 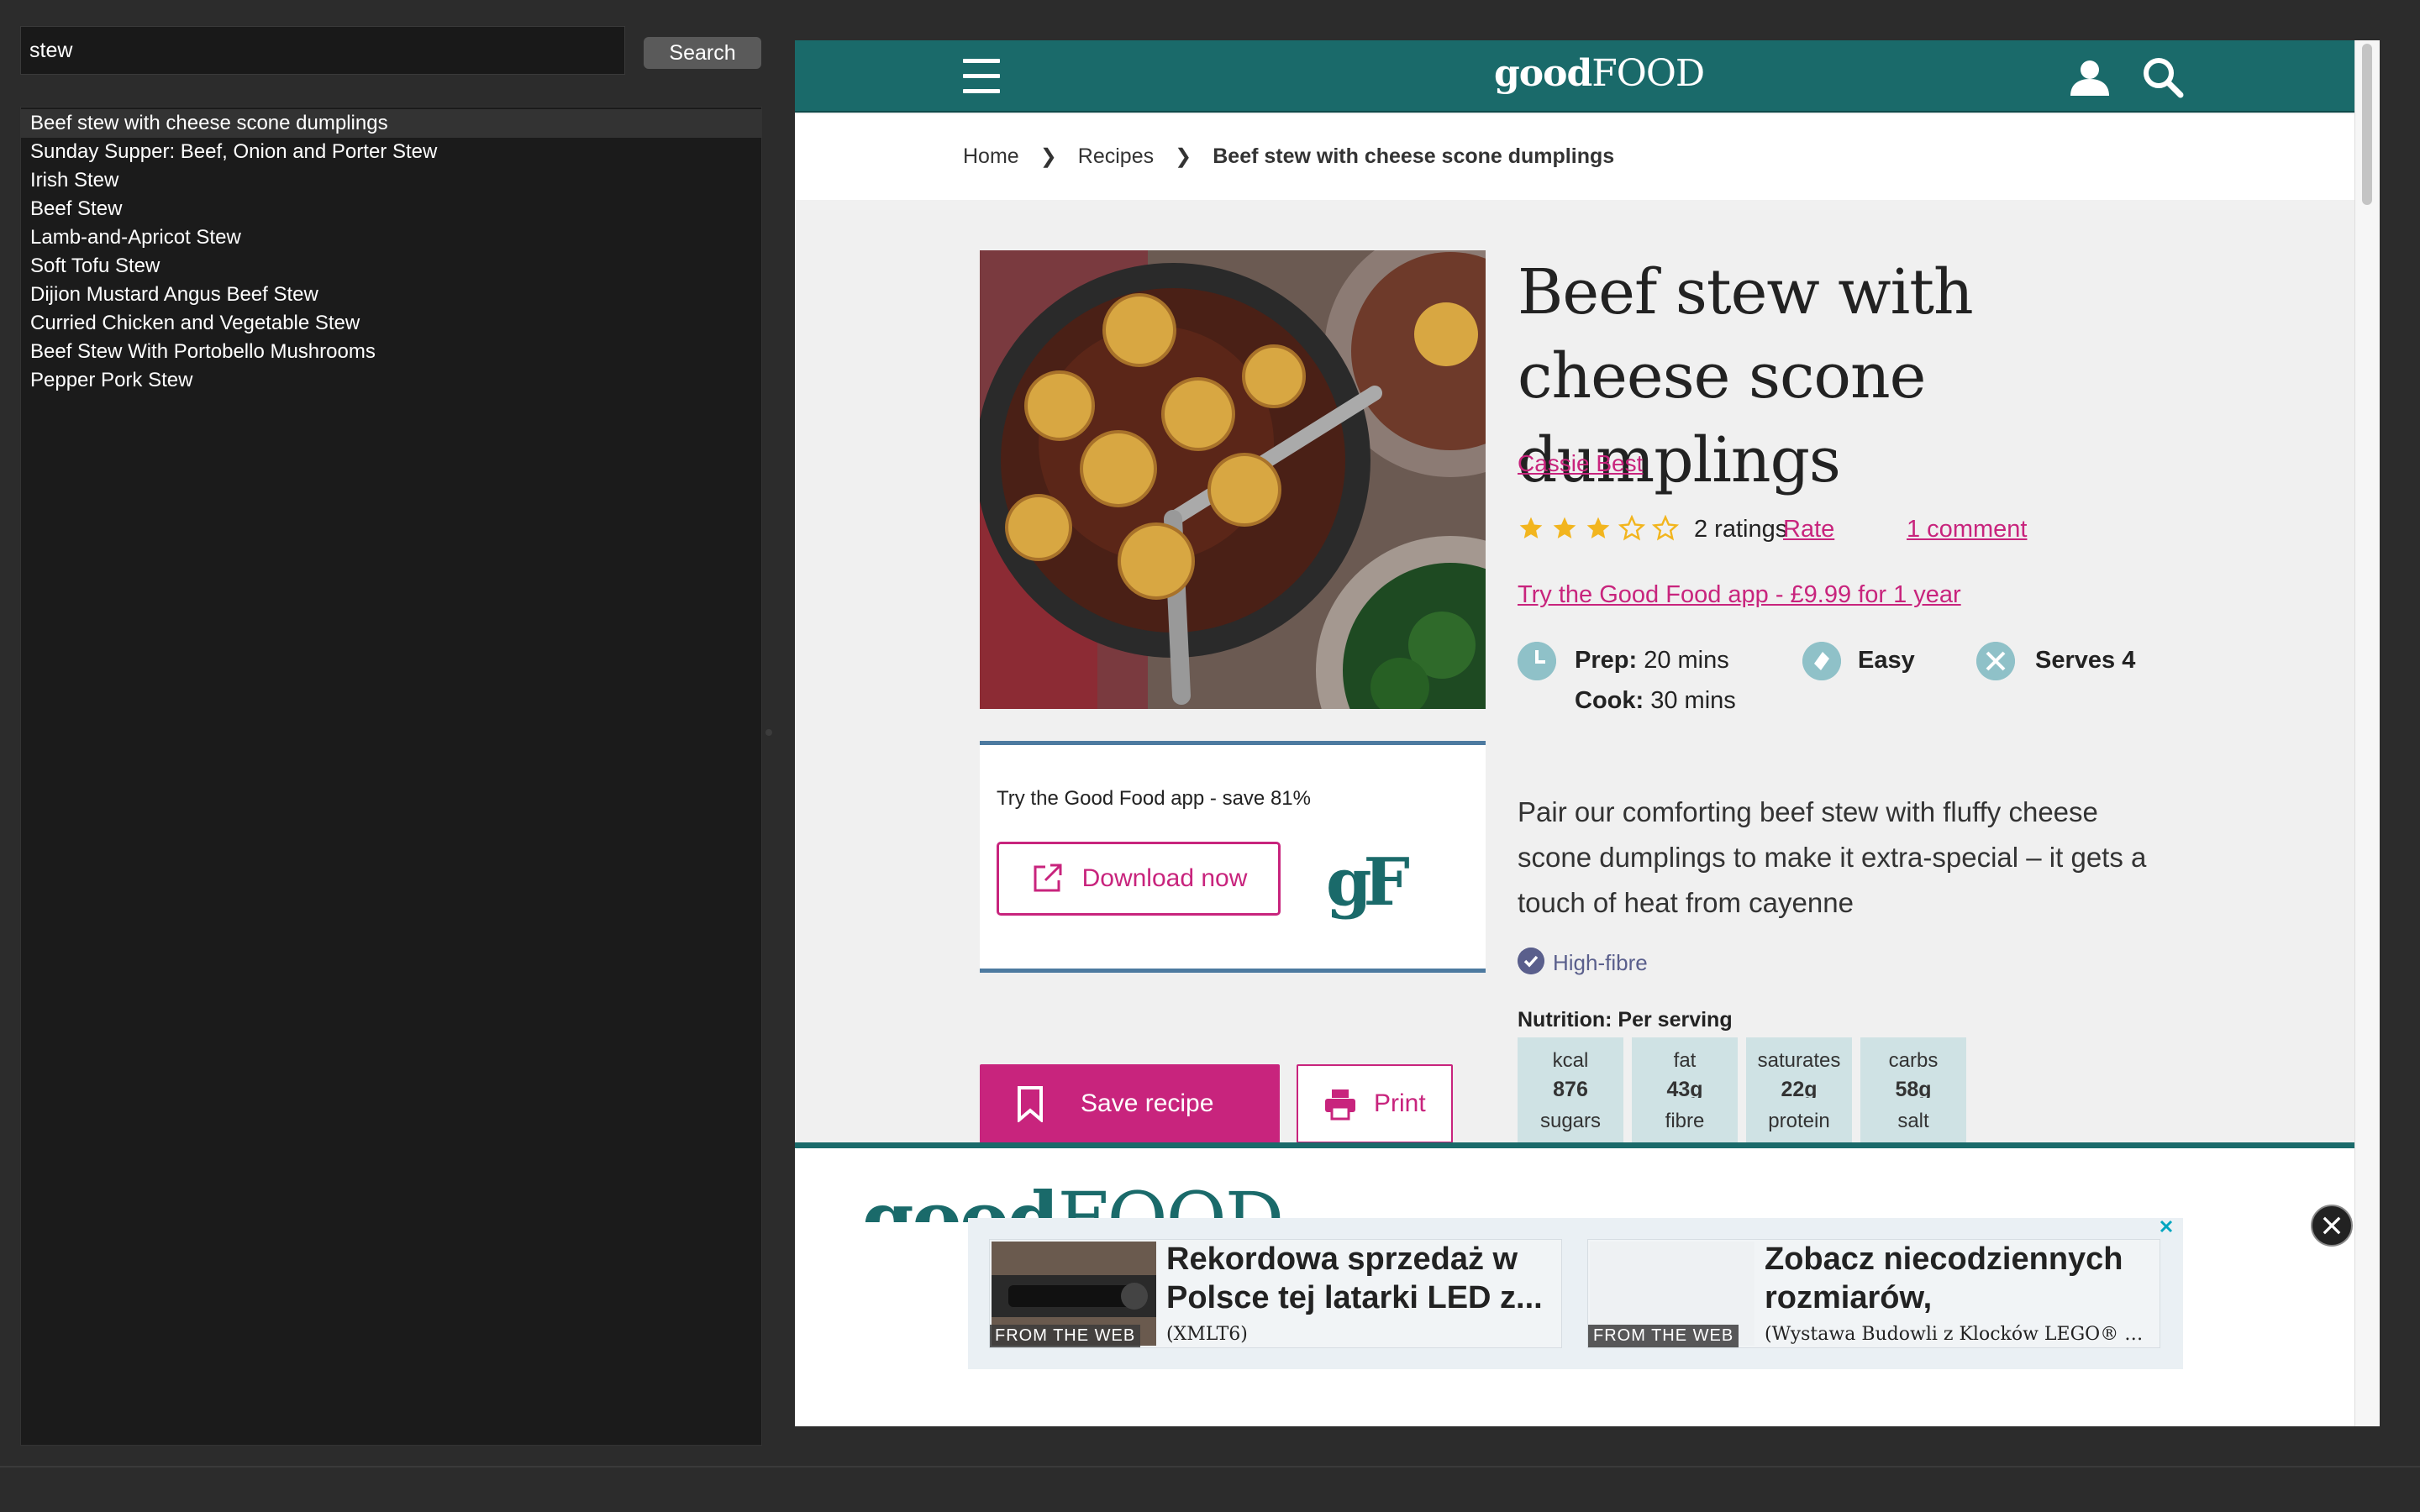 I want to click on difficulty: Easy, so click(x=1886, y=661).